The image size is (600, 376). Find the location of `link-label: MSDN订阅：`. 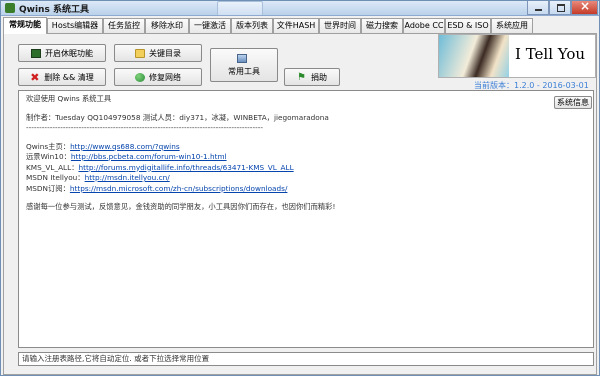

link-label: MSDN订阅： is located at coordinates (48, 188).